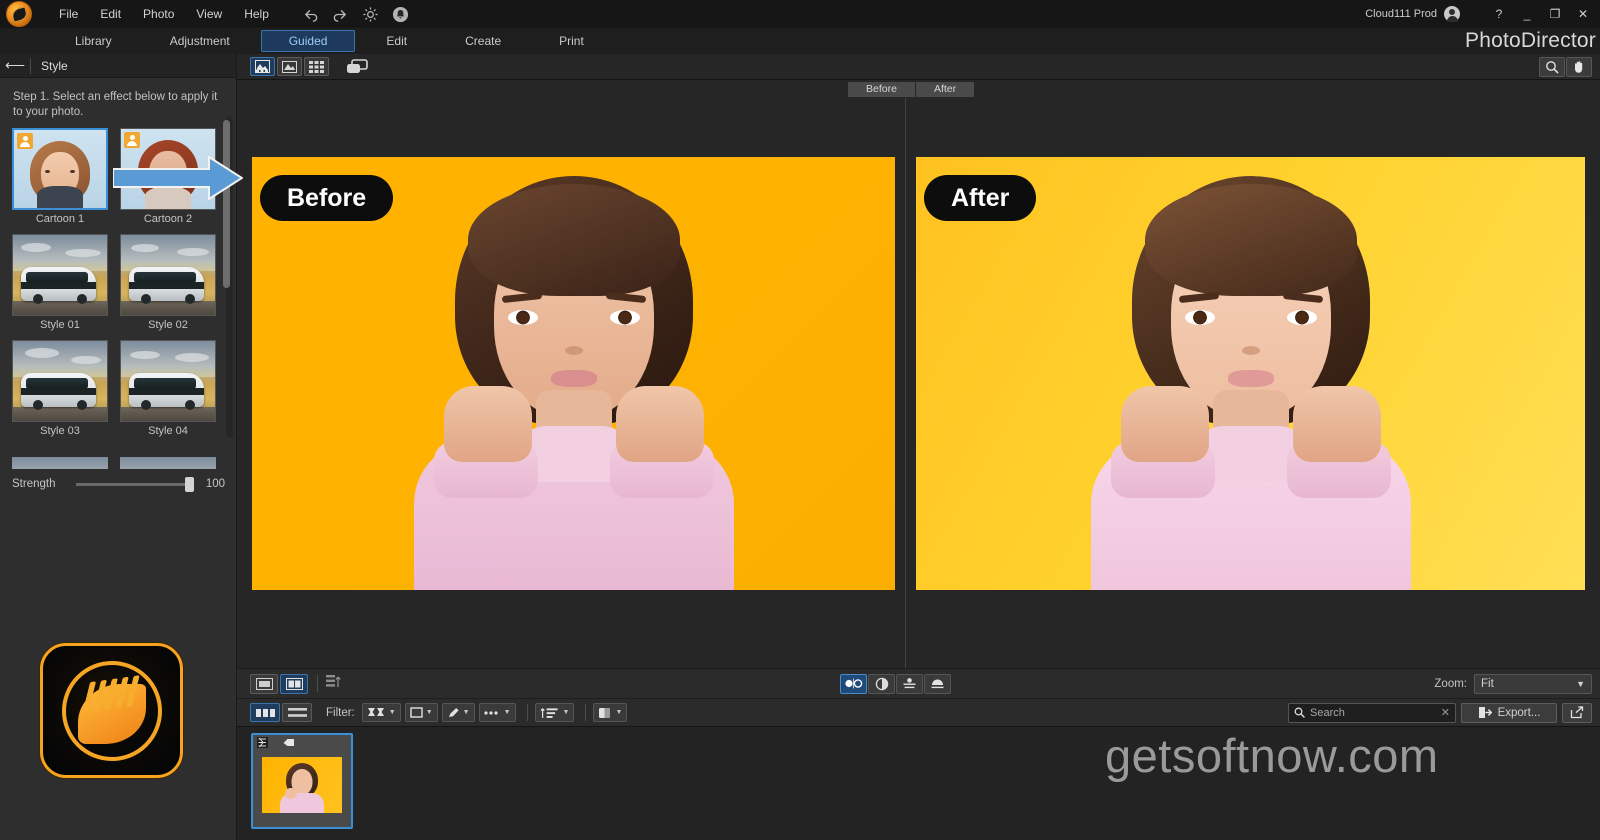 The width and height of the screenshot is (1600, 840). I want to click on notification-bell-icon, so click(400, 14).